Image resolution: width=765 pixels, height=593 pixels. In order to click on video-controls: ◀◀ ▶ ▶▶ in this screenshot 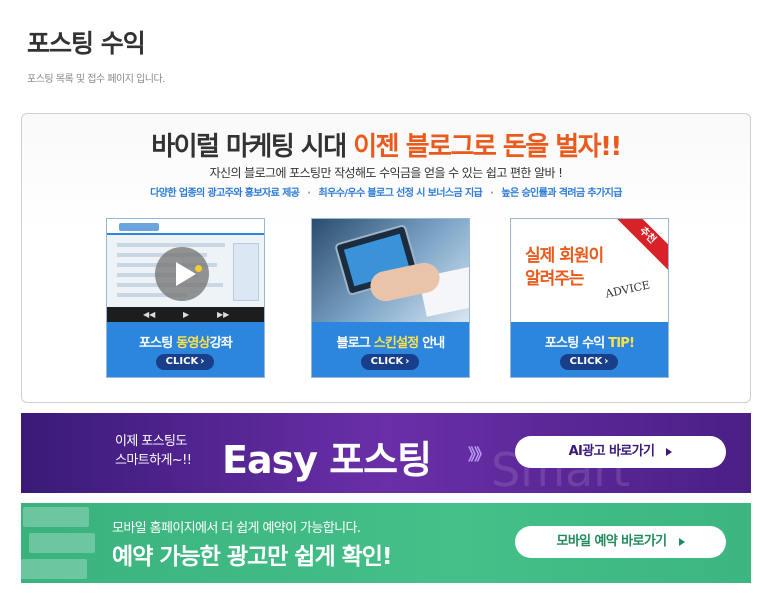, I will do `click(185, 314)`.